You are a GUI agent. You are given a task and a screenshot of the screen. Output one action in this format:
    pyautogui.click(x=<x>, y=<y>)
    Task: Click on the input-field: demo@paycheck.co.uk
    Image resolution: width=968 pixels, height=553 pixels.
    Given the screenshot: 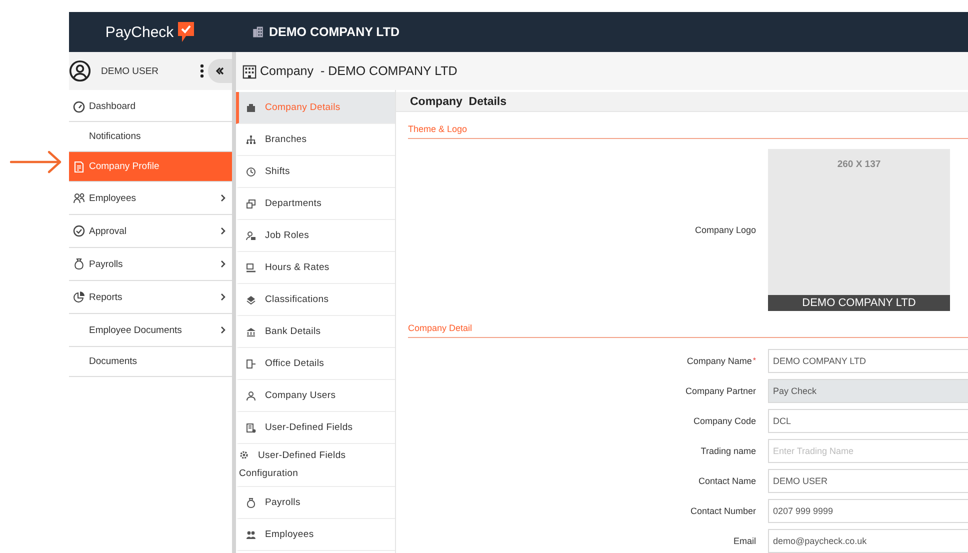 What is the action you would take?
    pyautogui.click(x=868, y=541)
    